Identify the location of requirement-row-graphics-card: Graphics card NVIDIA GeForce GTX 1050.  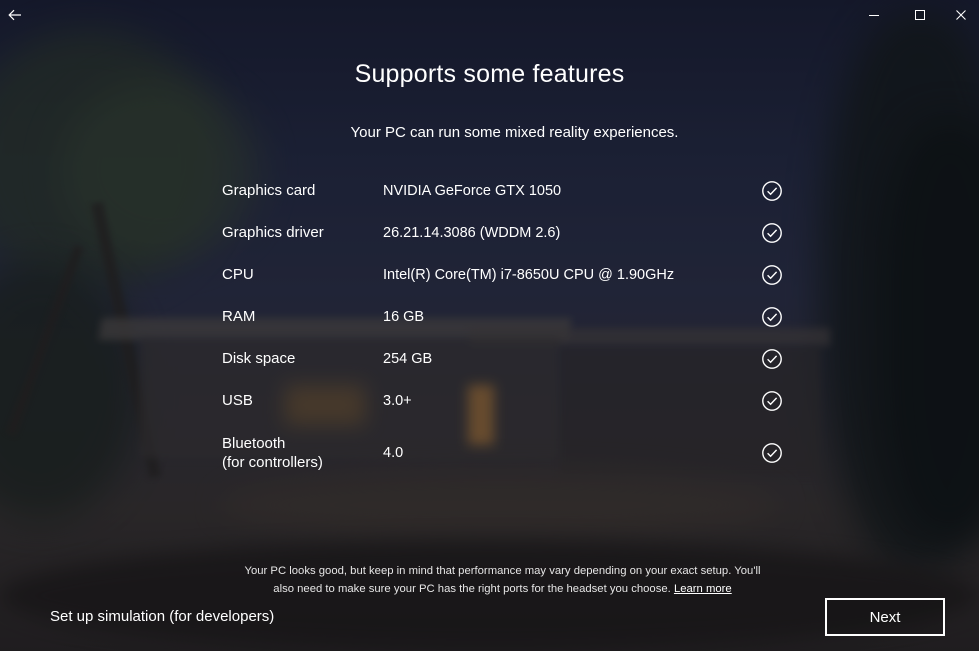
(507, 191).